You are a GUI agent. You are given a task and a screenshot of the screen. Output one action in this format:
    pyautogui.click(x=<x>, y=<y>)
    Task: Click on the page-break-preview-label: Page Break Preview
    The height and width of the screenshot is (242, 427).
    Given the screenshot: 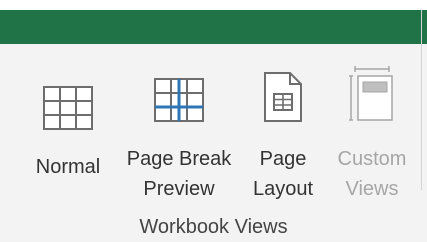 What is the action you would take?
    pyautogui.click(x=179, y=174)
    